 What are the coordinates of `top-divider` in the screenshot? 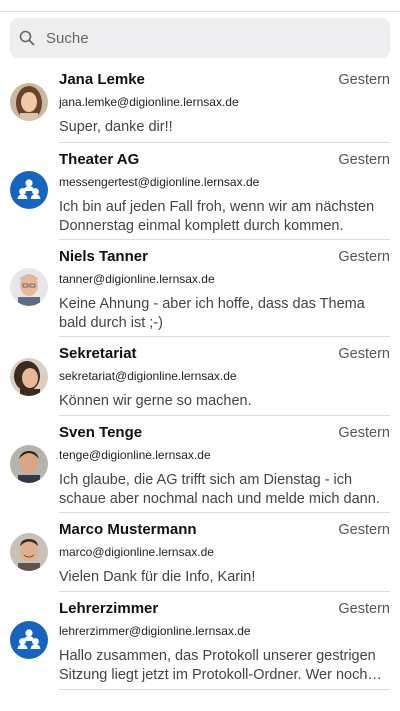 It's located at (200, 11).